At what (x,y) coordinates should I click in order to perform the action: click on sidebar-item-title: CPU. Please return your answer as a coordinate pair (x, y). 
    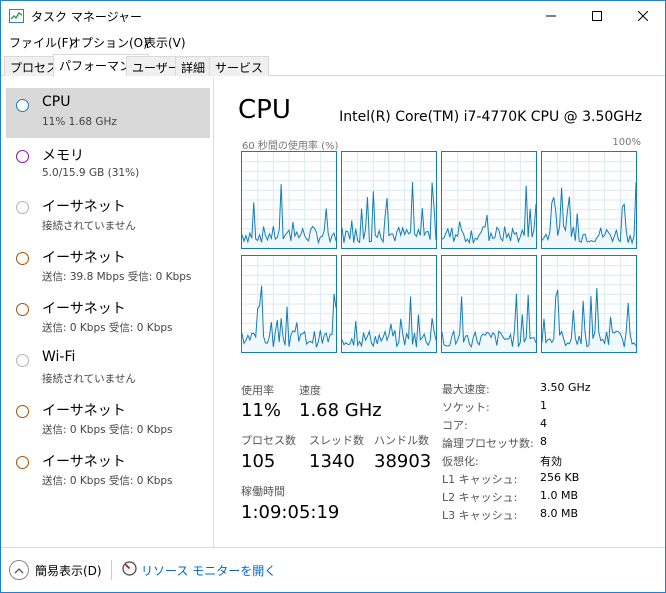
    Looking at the image, I should click on (56, 102).